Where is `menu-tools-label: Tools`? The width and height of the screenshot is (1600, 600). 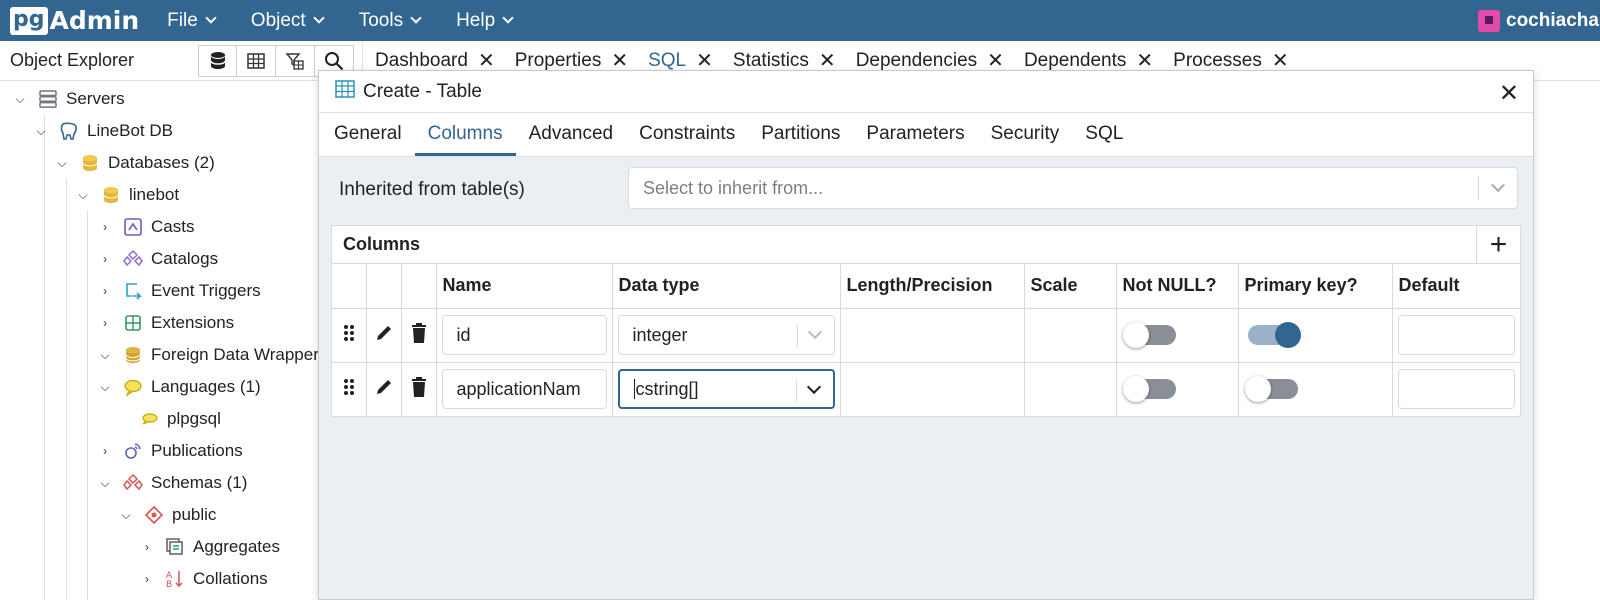 menu-tools-label: Tools is located at coordinates (381, 20).